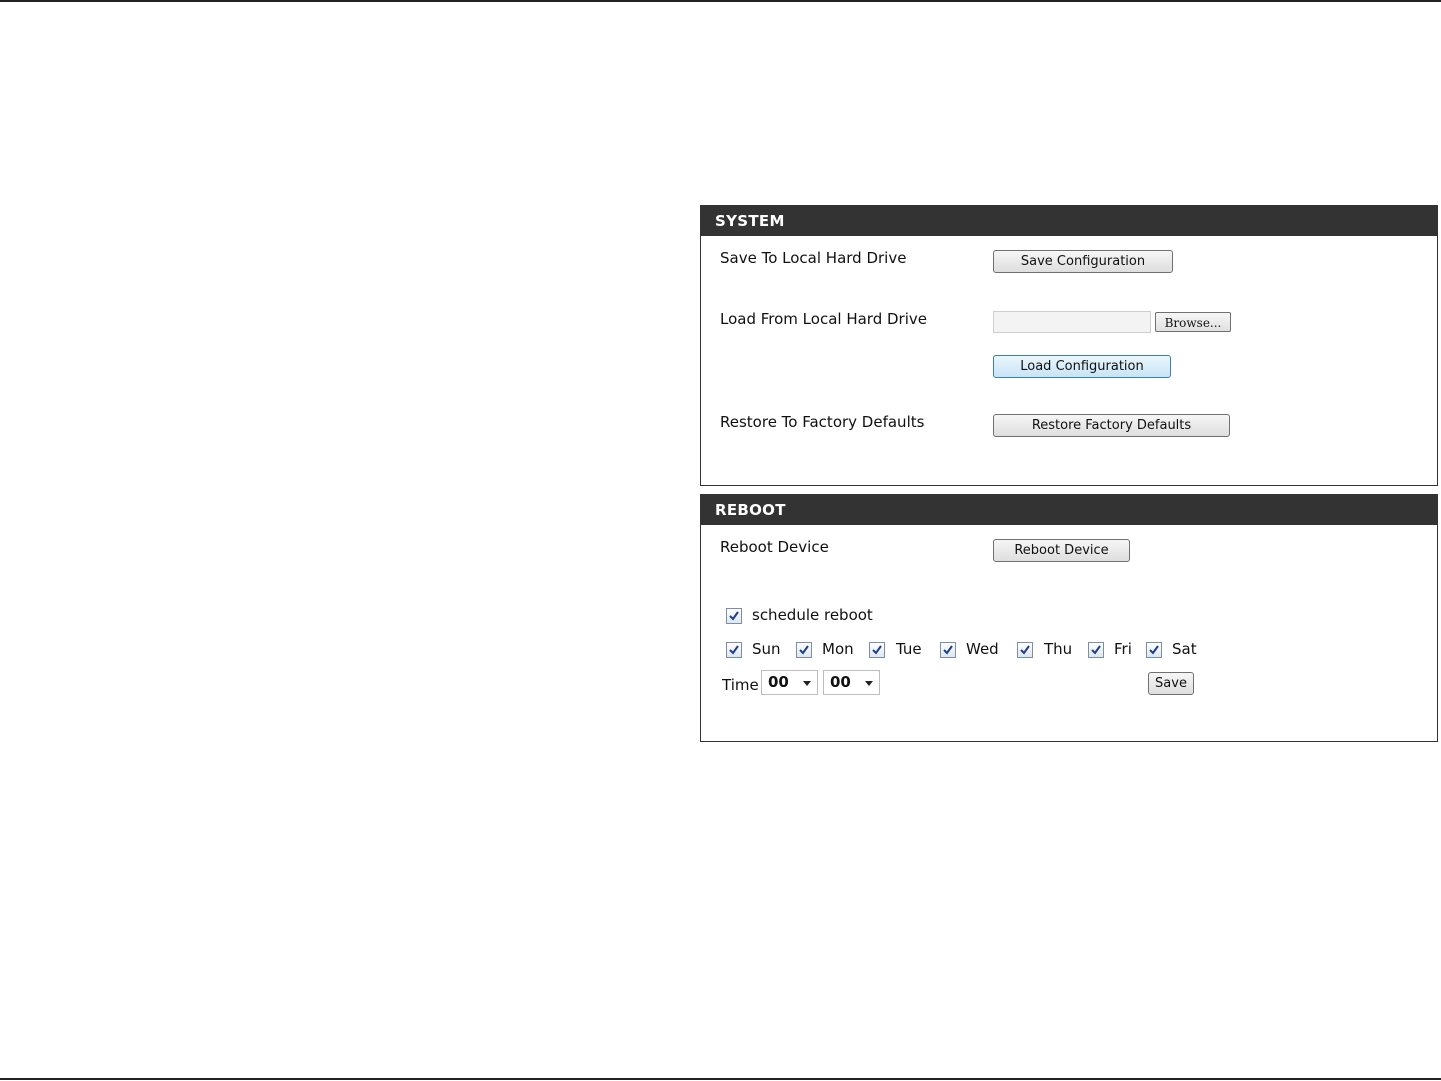  Describe the element at coordinates (851, 682) in the screenshot. I see `minute-select: 00` at that location.